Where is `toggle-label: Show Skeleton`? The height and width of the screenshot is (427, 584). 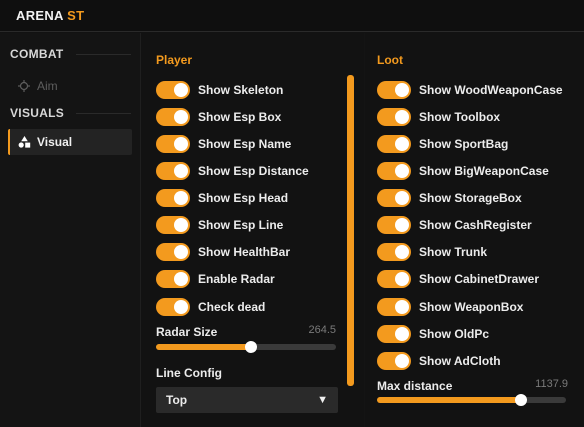
toggle-label: Show Skeleton is located at coordinates (241, 90).